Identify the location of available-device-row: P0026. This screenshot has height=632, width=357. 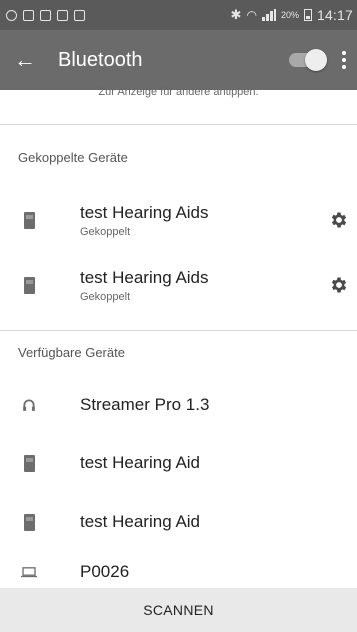
(178, 572).